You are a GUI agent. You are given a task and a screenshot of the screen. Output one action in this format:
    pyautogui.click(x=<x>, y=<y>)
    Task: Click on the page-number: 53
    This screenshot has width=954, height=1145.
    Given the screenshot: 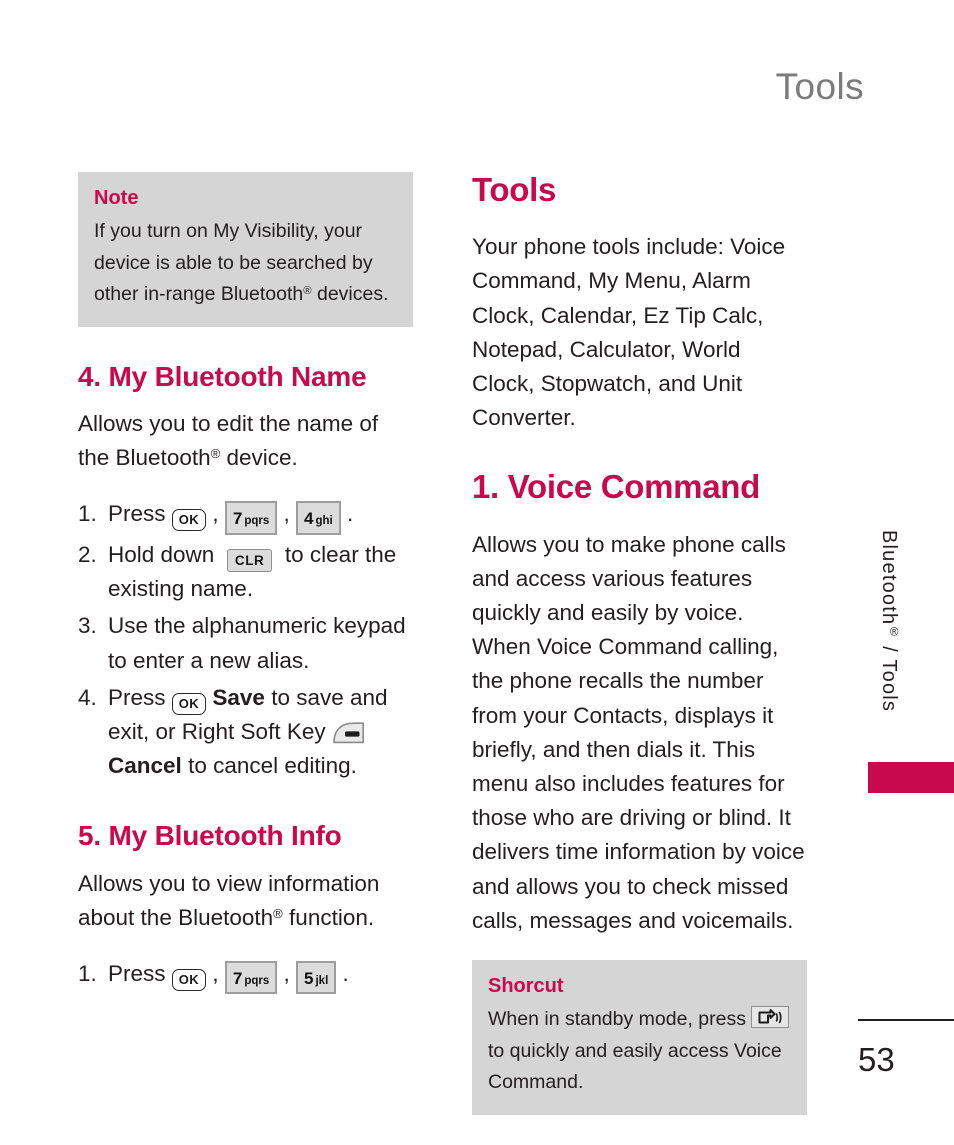 What is the action you would take?
    pyautogui.click(x=876, y=1059)
    